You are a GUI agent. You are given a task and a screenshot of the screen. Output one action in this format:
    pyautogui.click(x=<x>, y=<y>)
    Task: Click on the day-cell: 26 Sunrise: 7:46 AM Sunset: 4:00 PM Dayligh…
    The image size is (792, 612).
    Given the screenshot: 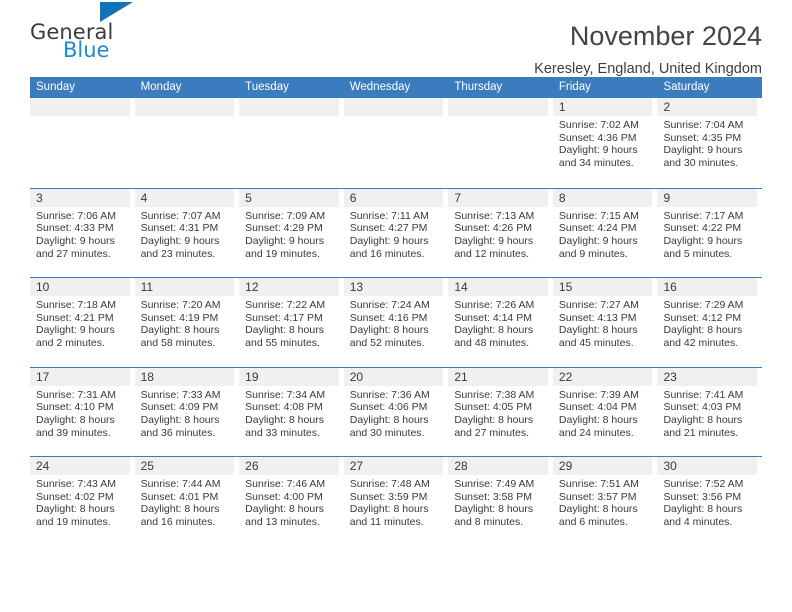 What is the action you would take?
    pyautogui.click(x=291, y=501)
    